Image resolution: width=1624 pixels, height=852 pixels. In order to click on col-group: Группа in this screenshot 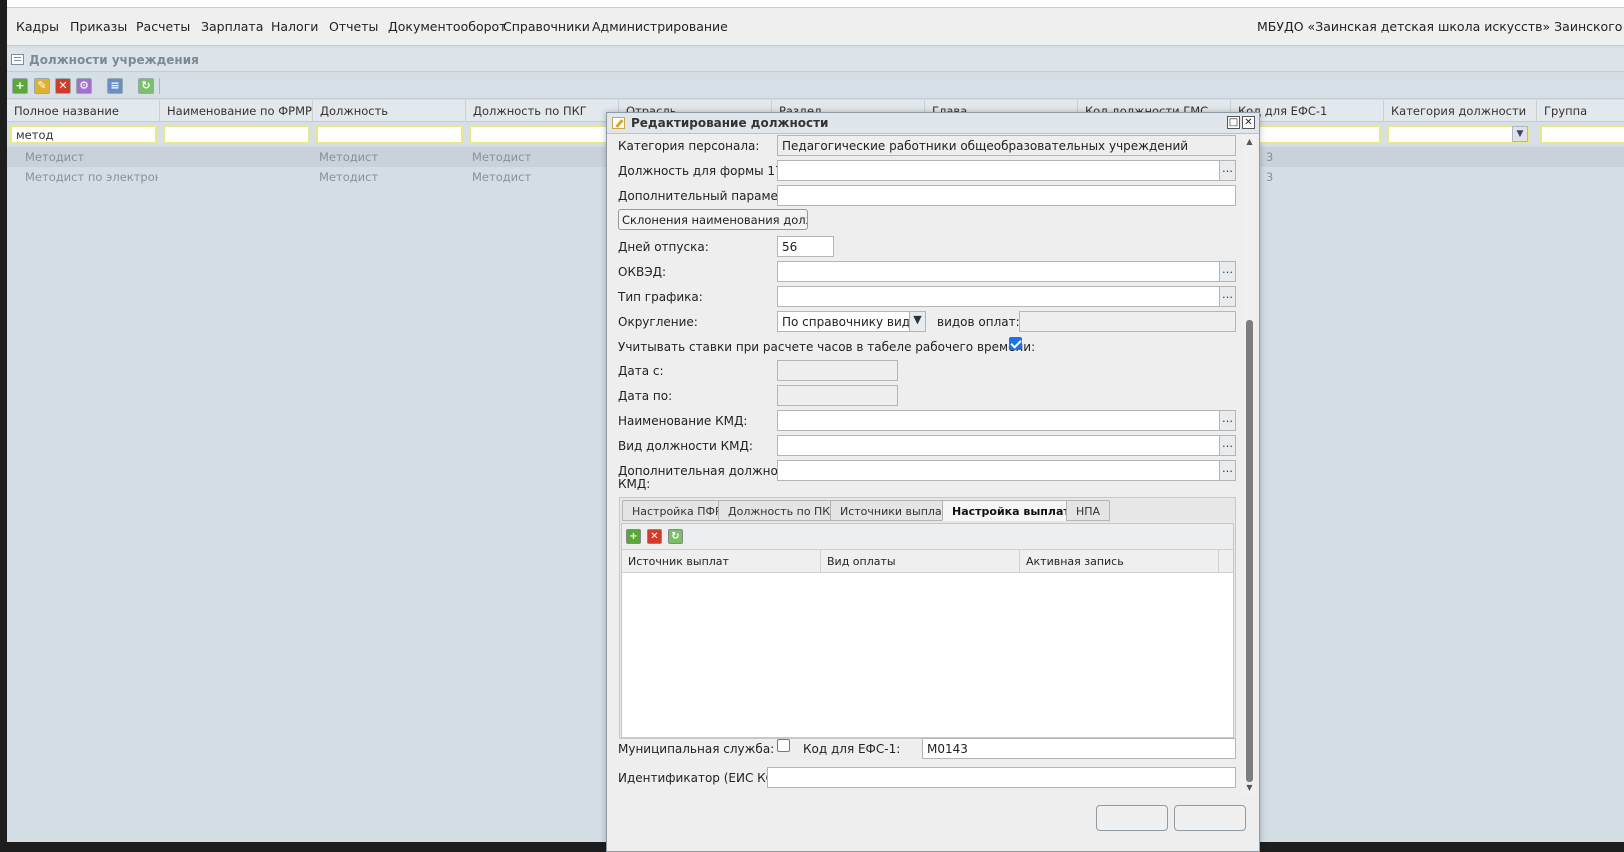, I will do `click(1580, 111)`.